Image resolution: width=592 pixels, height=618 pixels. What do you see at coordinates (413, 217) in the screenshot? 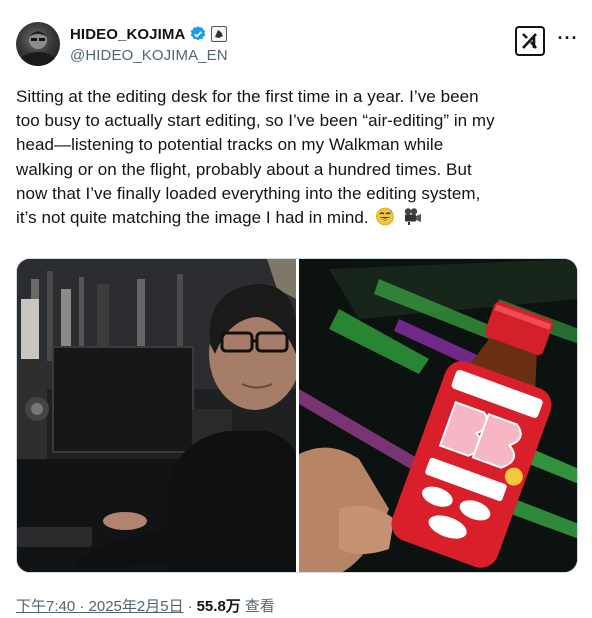
I see `movie-camera-emoji` at bounding box center [413, 217].